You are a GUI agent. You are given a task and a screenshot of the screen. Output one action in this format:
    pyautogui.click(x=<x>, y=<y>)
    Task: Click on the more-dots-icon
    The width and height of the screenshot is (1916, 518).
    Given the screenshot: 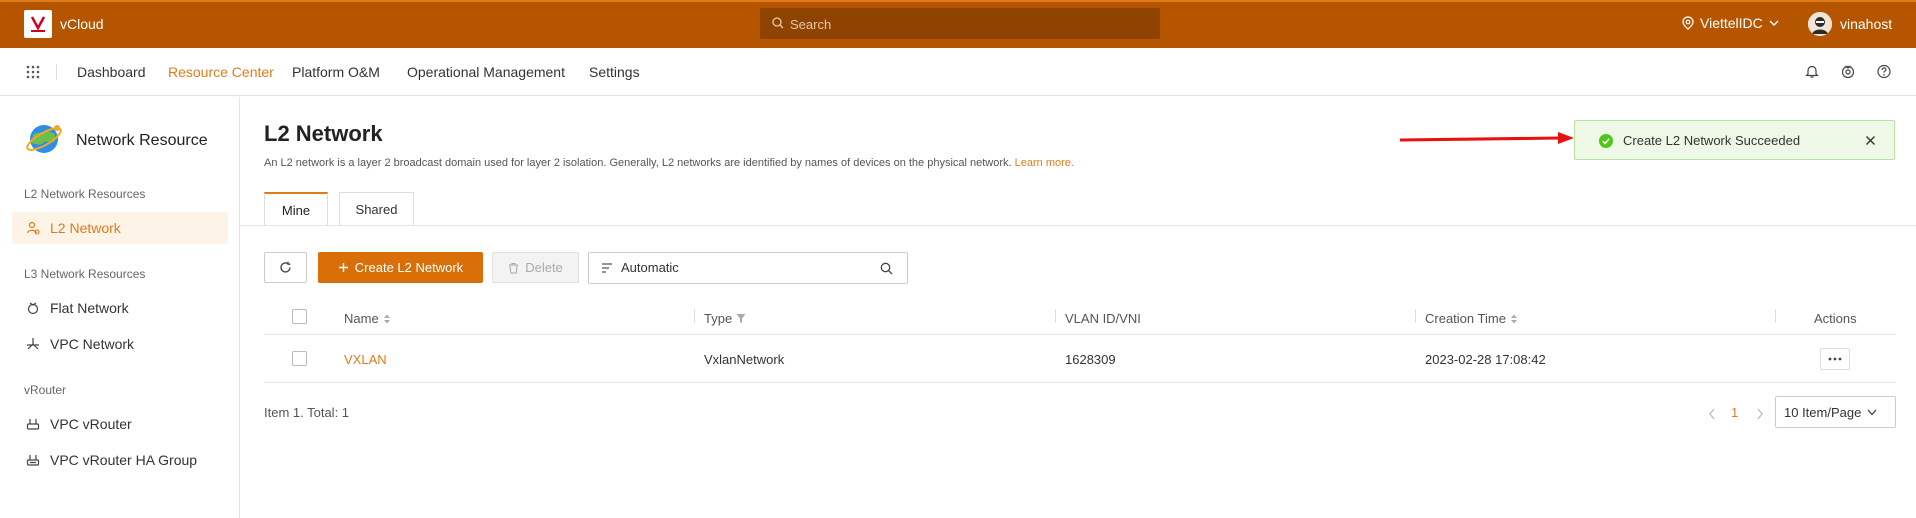 What is the action you would take?
    pyautogui.click(x=1835, y=359)
    